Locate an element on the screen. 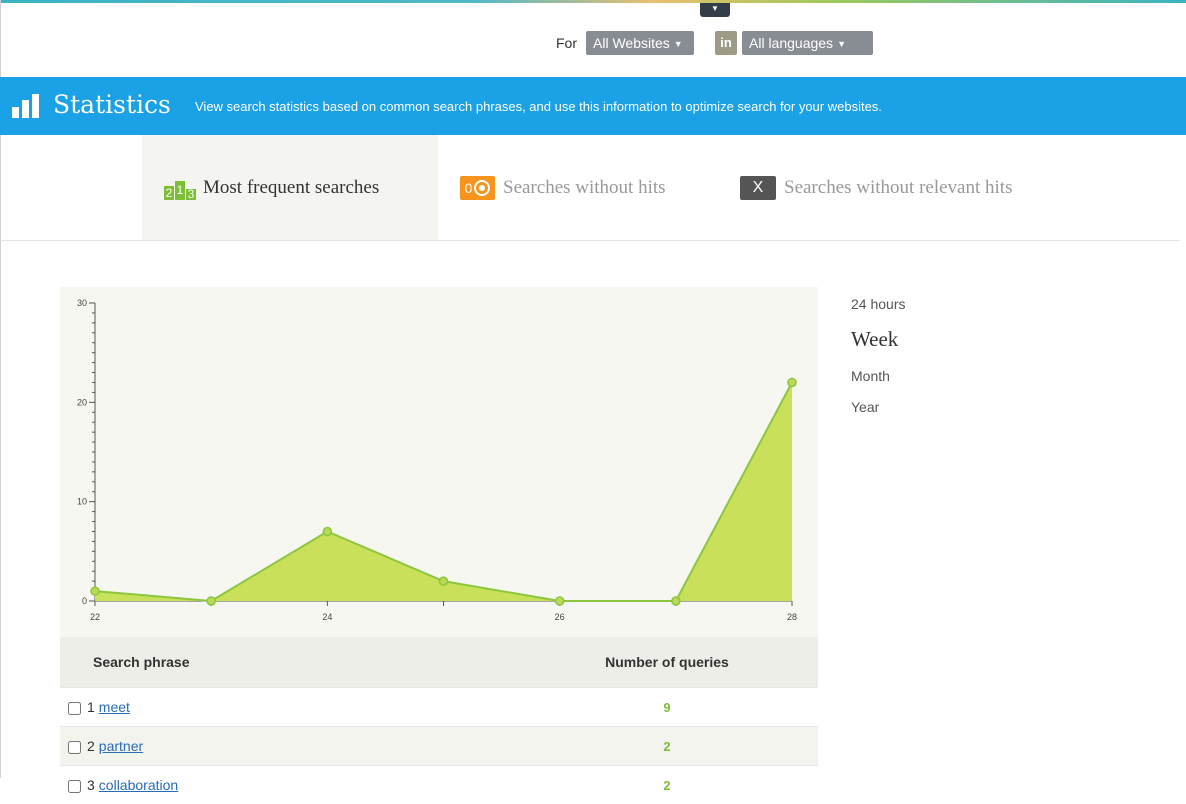 This screenshot has width=1186, height=804. table-row: 2partner 2 is located at coordinates (439, 746).